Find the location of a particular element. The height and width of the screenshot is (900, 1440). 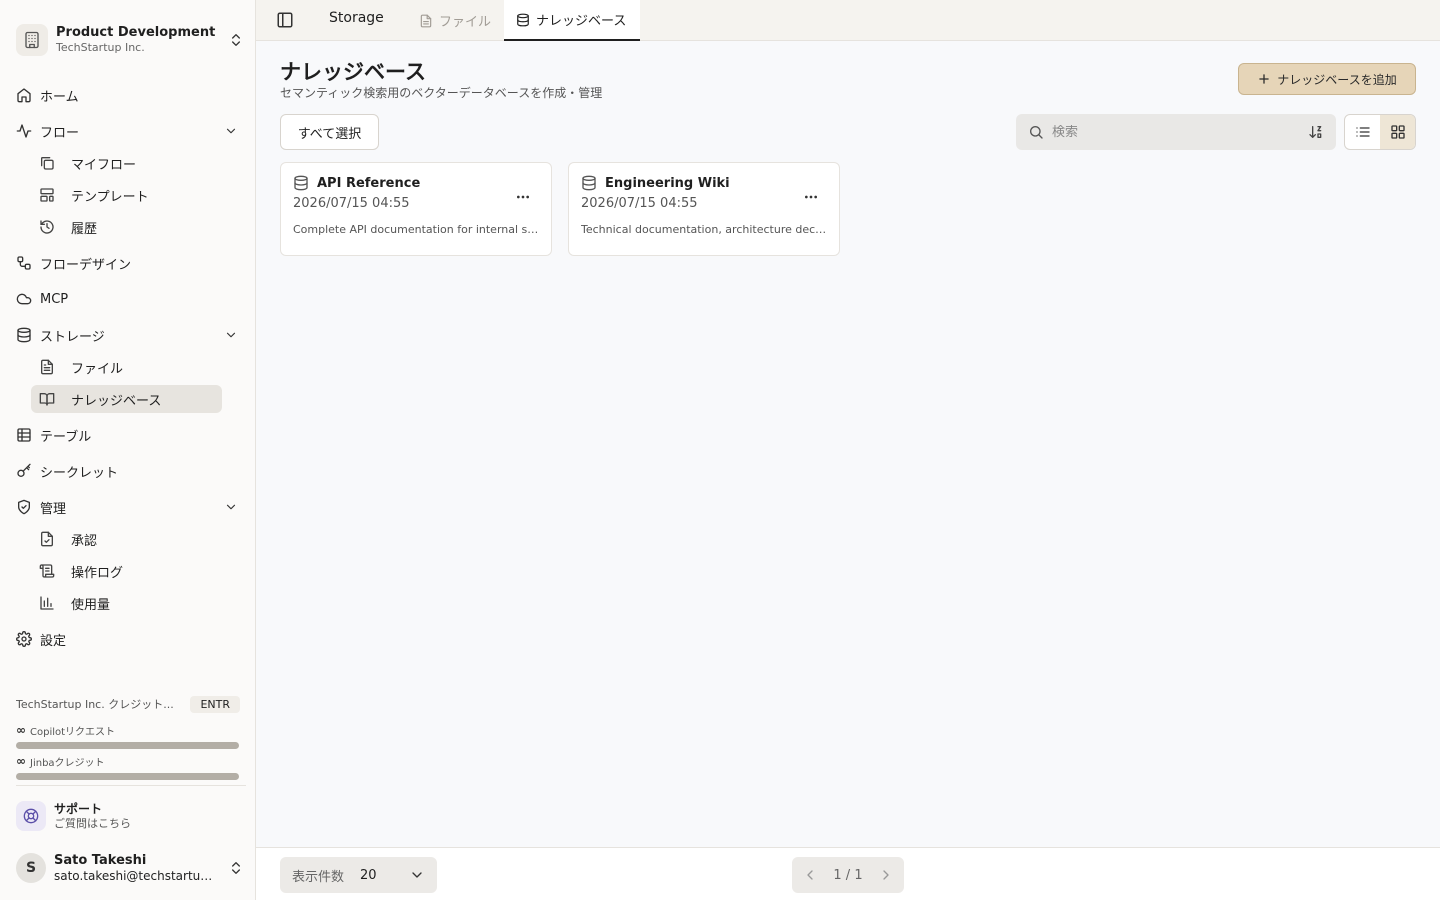

nav-storage: ストレージ is located at coordinates (128, 335).